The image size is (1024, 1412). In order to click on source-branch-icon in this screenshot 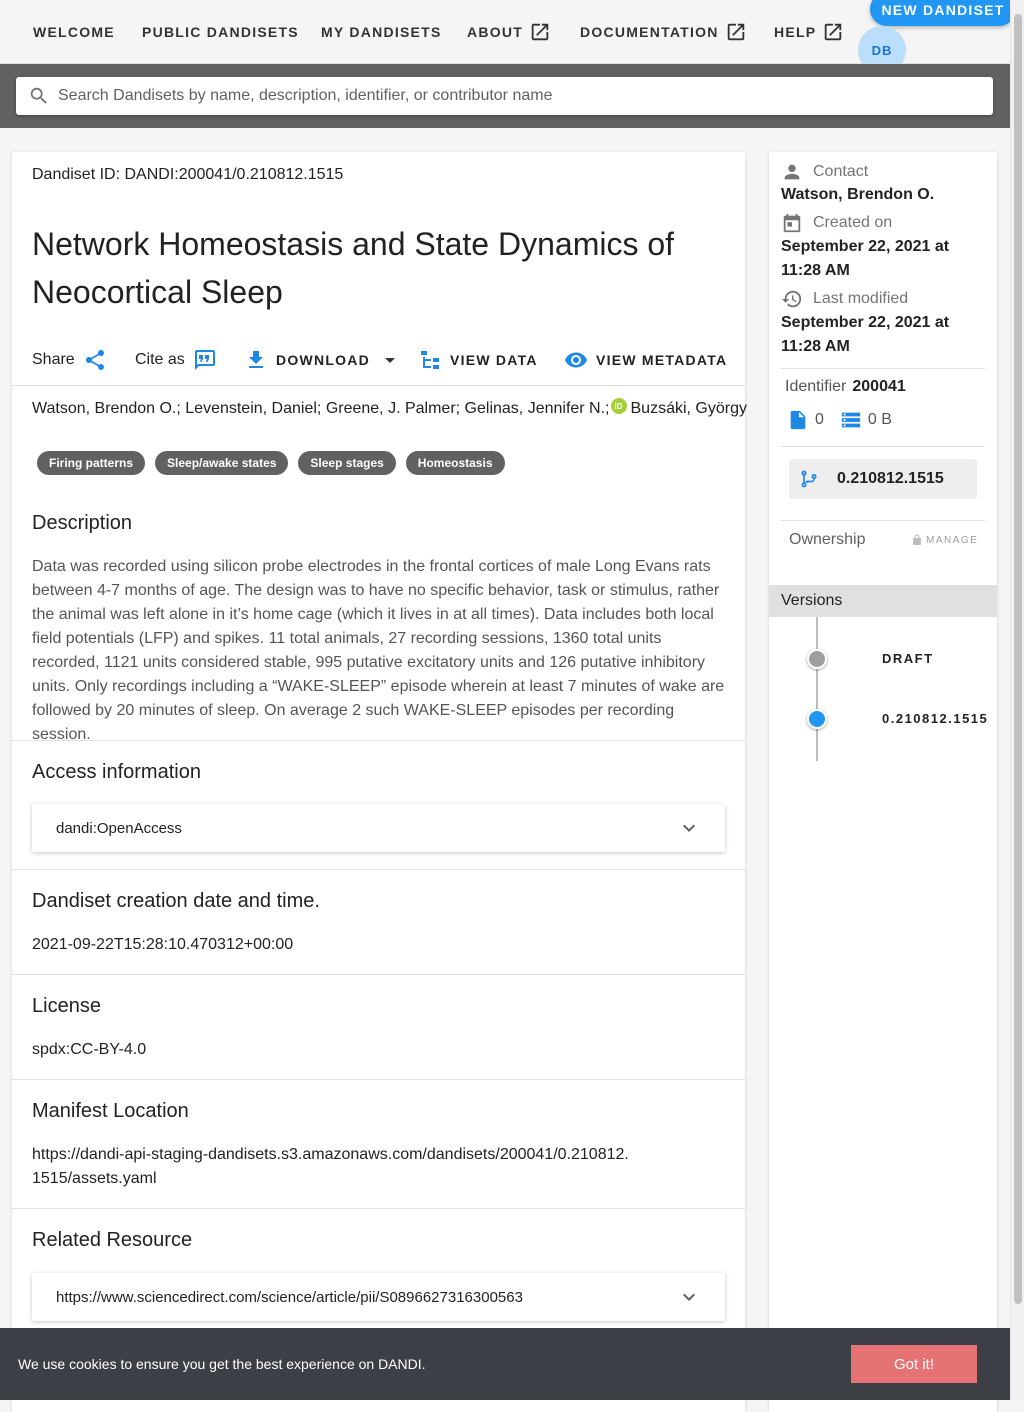, I will do `click(809, 479)`.